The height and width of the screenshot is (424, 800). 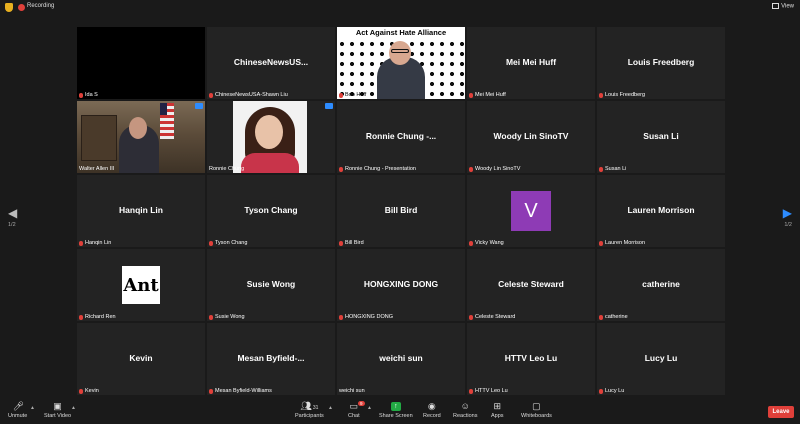 I want to click on view-button: View, so click(x=783, y=6).